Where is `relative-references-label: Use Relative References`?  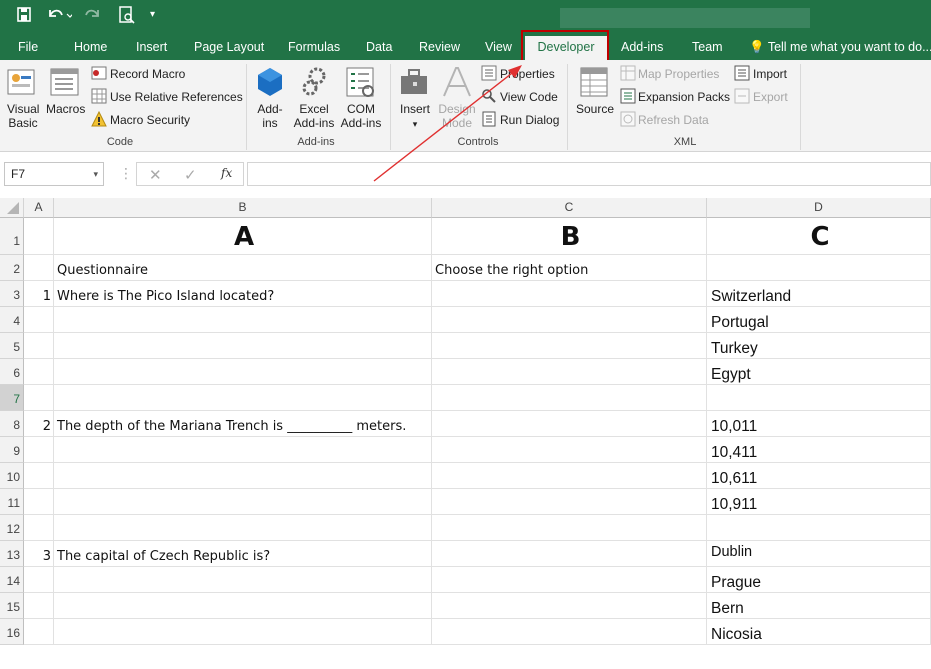 relative-references-label: Use Relative References is located at coordinates (176, 97).